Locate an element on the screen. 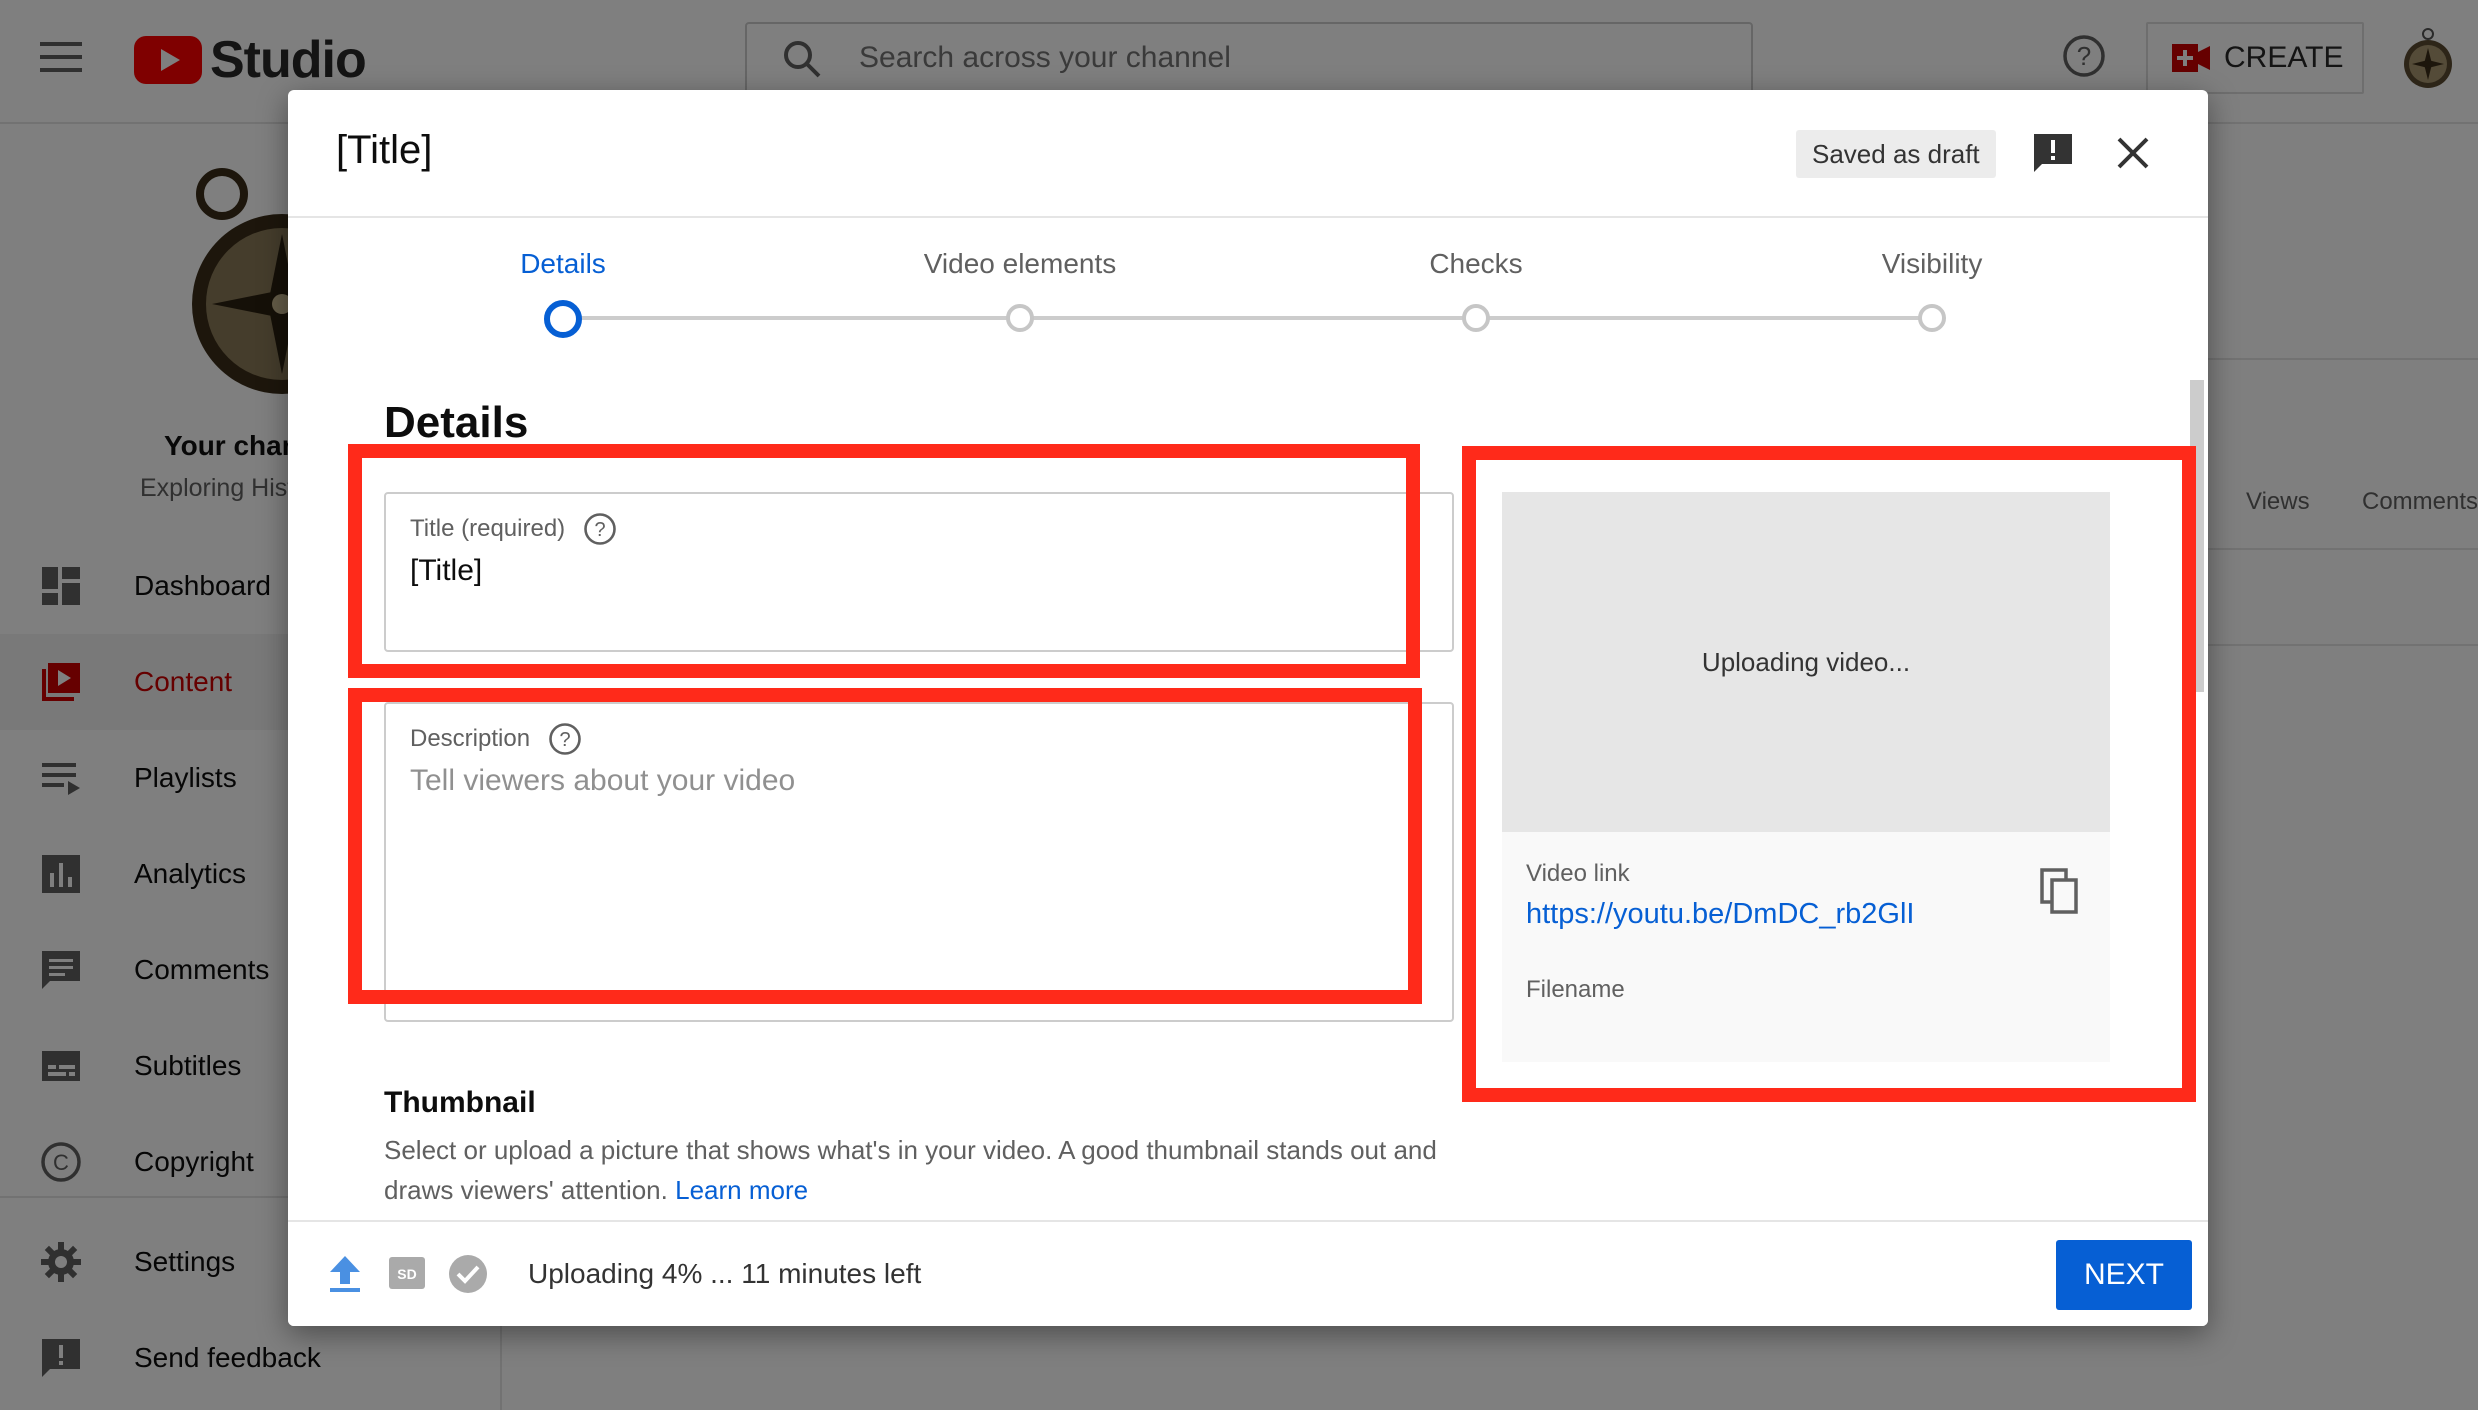  progress-stepper: Details Video elements Checks Visibility is located at coordinates (1248, 286).